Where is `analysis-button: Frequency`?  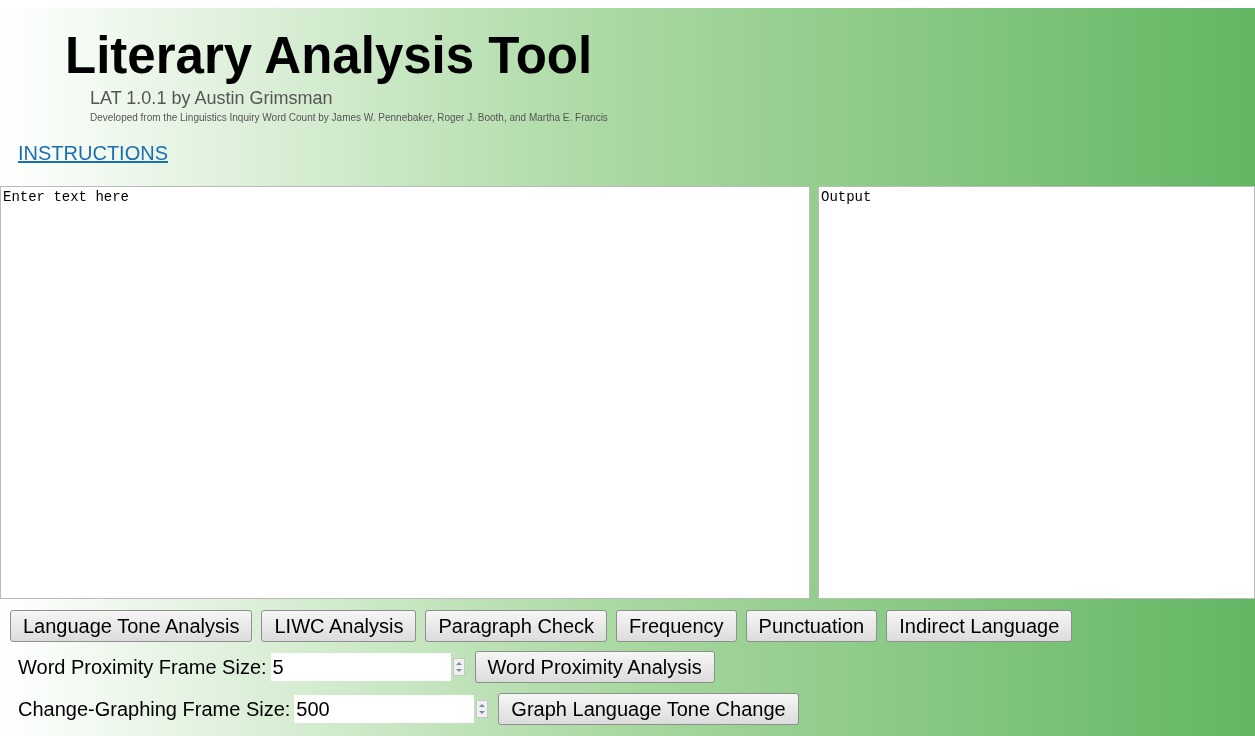
analysis-button: Frequency is located at coordinates (676, 626).